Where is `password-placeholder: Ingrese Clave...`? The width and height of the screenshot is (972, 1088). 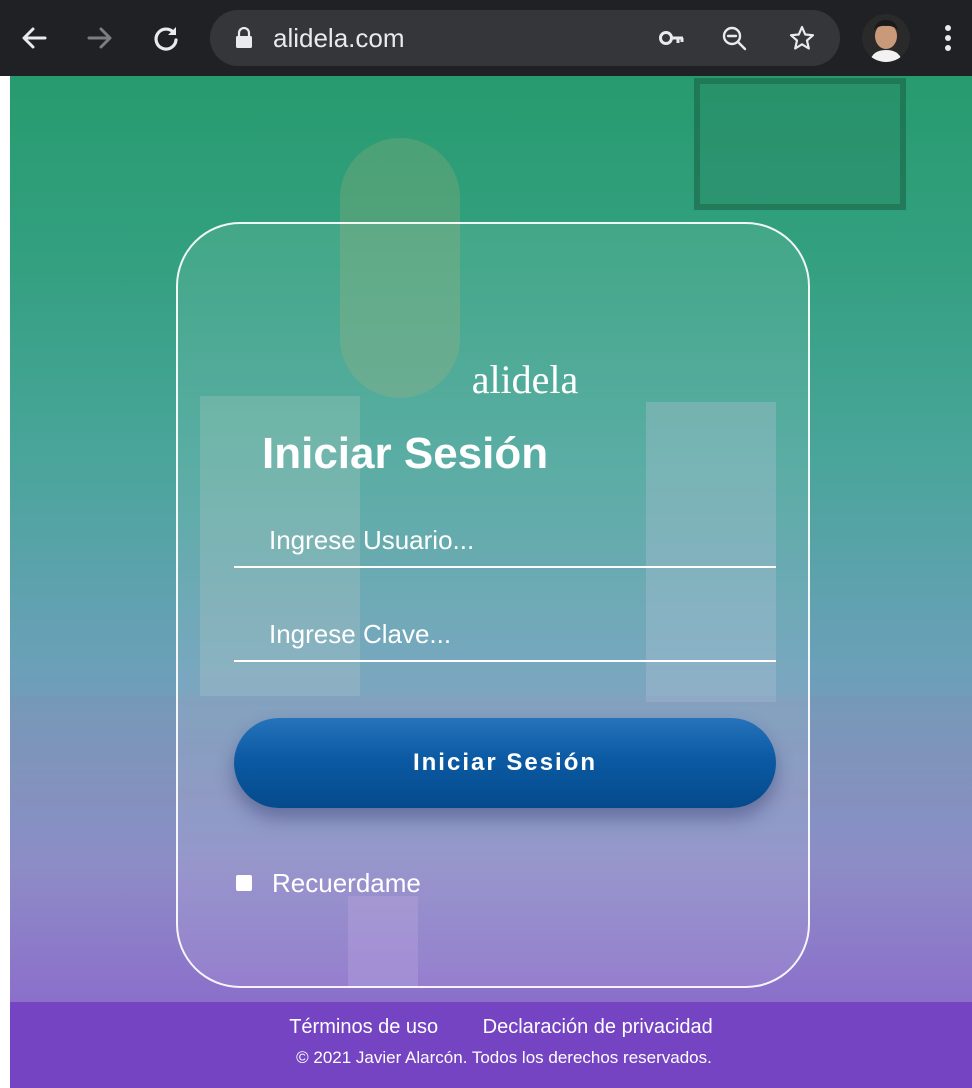 password-placeholder: Ingrese Clave... is located at coordinates (360, 634).